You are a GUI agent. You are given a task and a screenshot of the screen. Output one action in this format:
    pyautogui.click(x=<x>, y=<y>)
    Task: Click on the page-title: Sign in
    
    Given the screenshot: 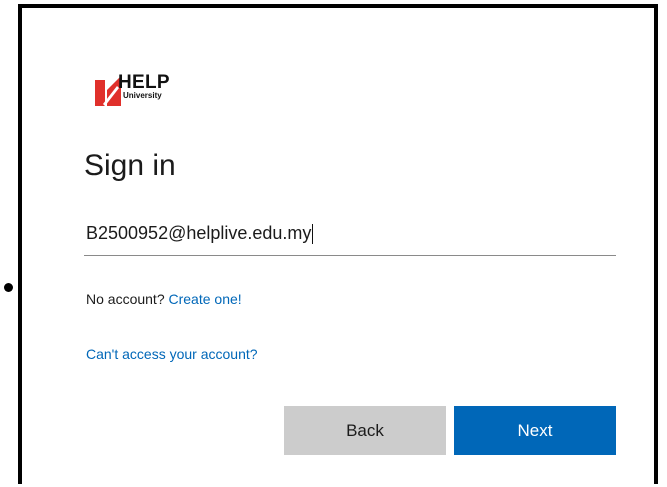 What is the action you would take?
    pyautogui.click(x=130, y=165)
    